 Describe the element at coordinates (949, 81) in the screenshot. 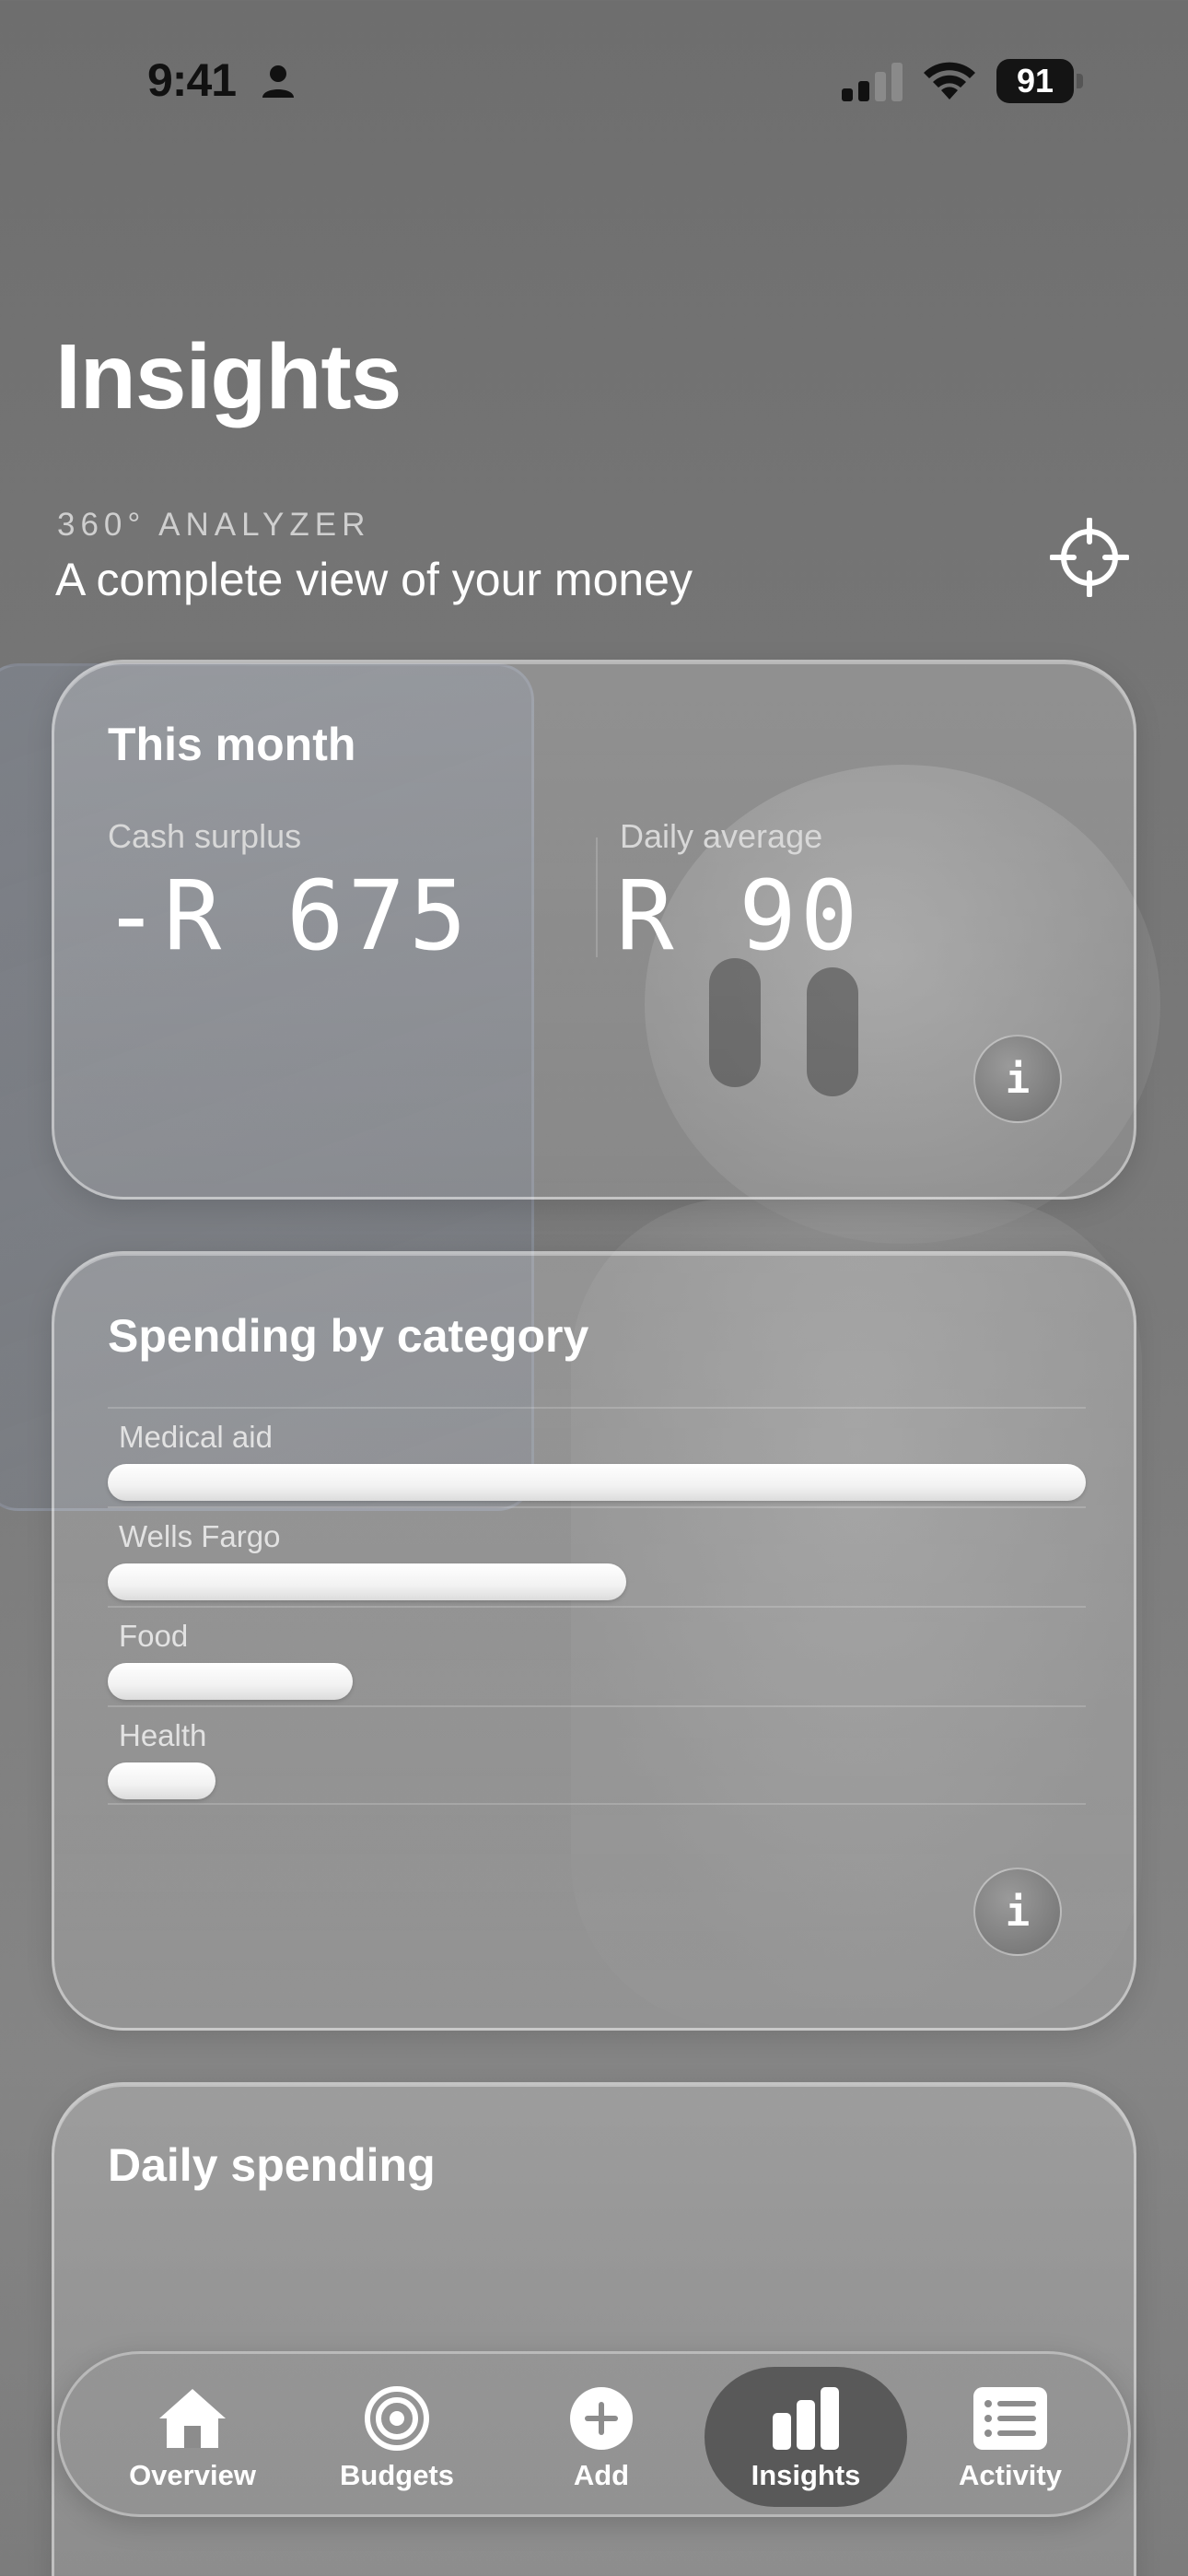

I see `wifi-icon` at that location.